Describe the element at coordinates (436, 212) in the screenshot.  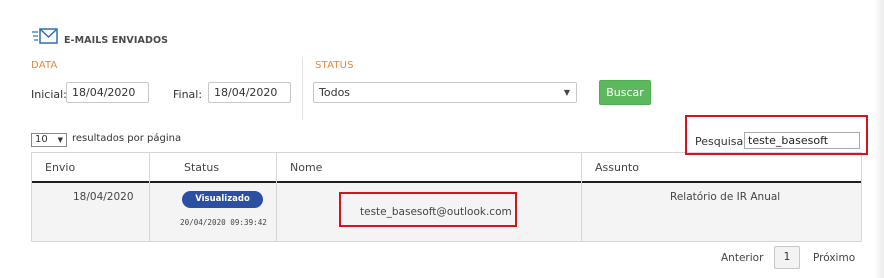
I see `cell-nome: teste_basesoft@outlook.com` at that location.